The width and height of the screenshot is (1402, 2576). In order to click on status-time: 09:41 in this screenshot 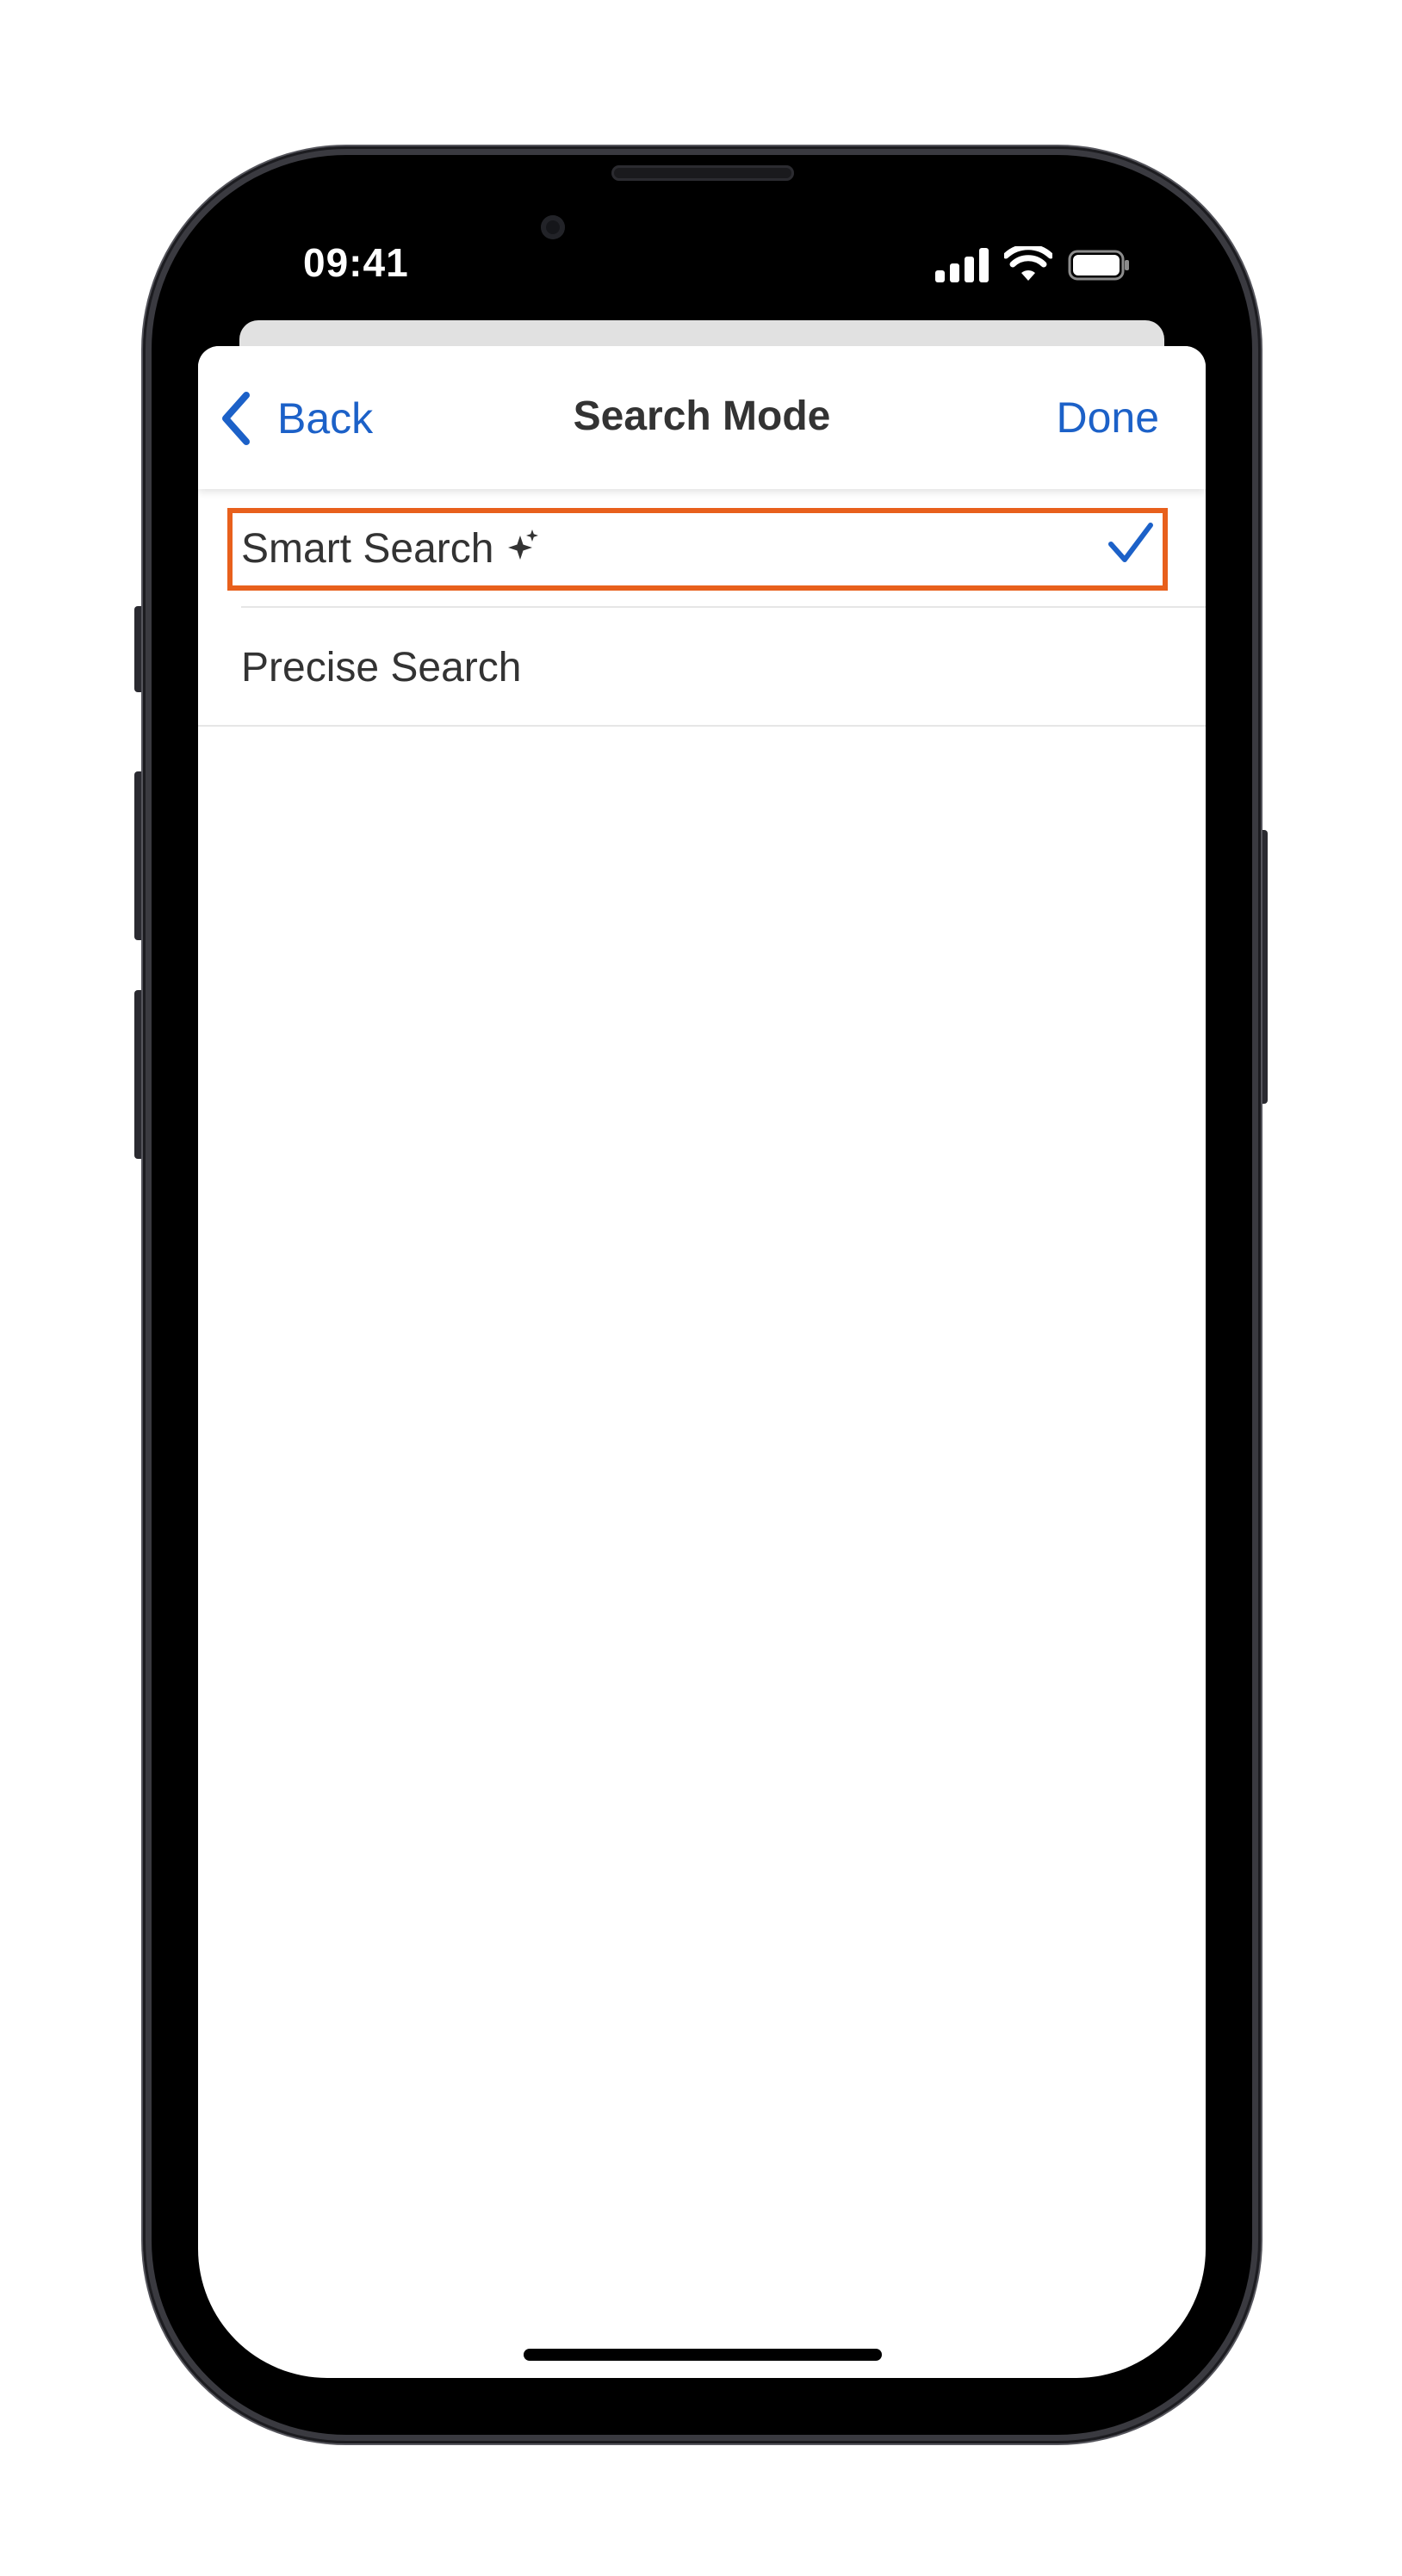, I will do `click(356, 263)`.